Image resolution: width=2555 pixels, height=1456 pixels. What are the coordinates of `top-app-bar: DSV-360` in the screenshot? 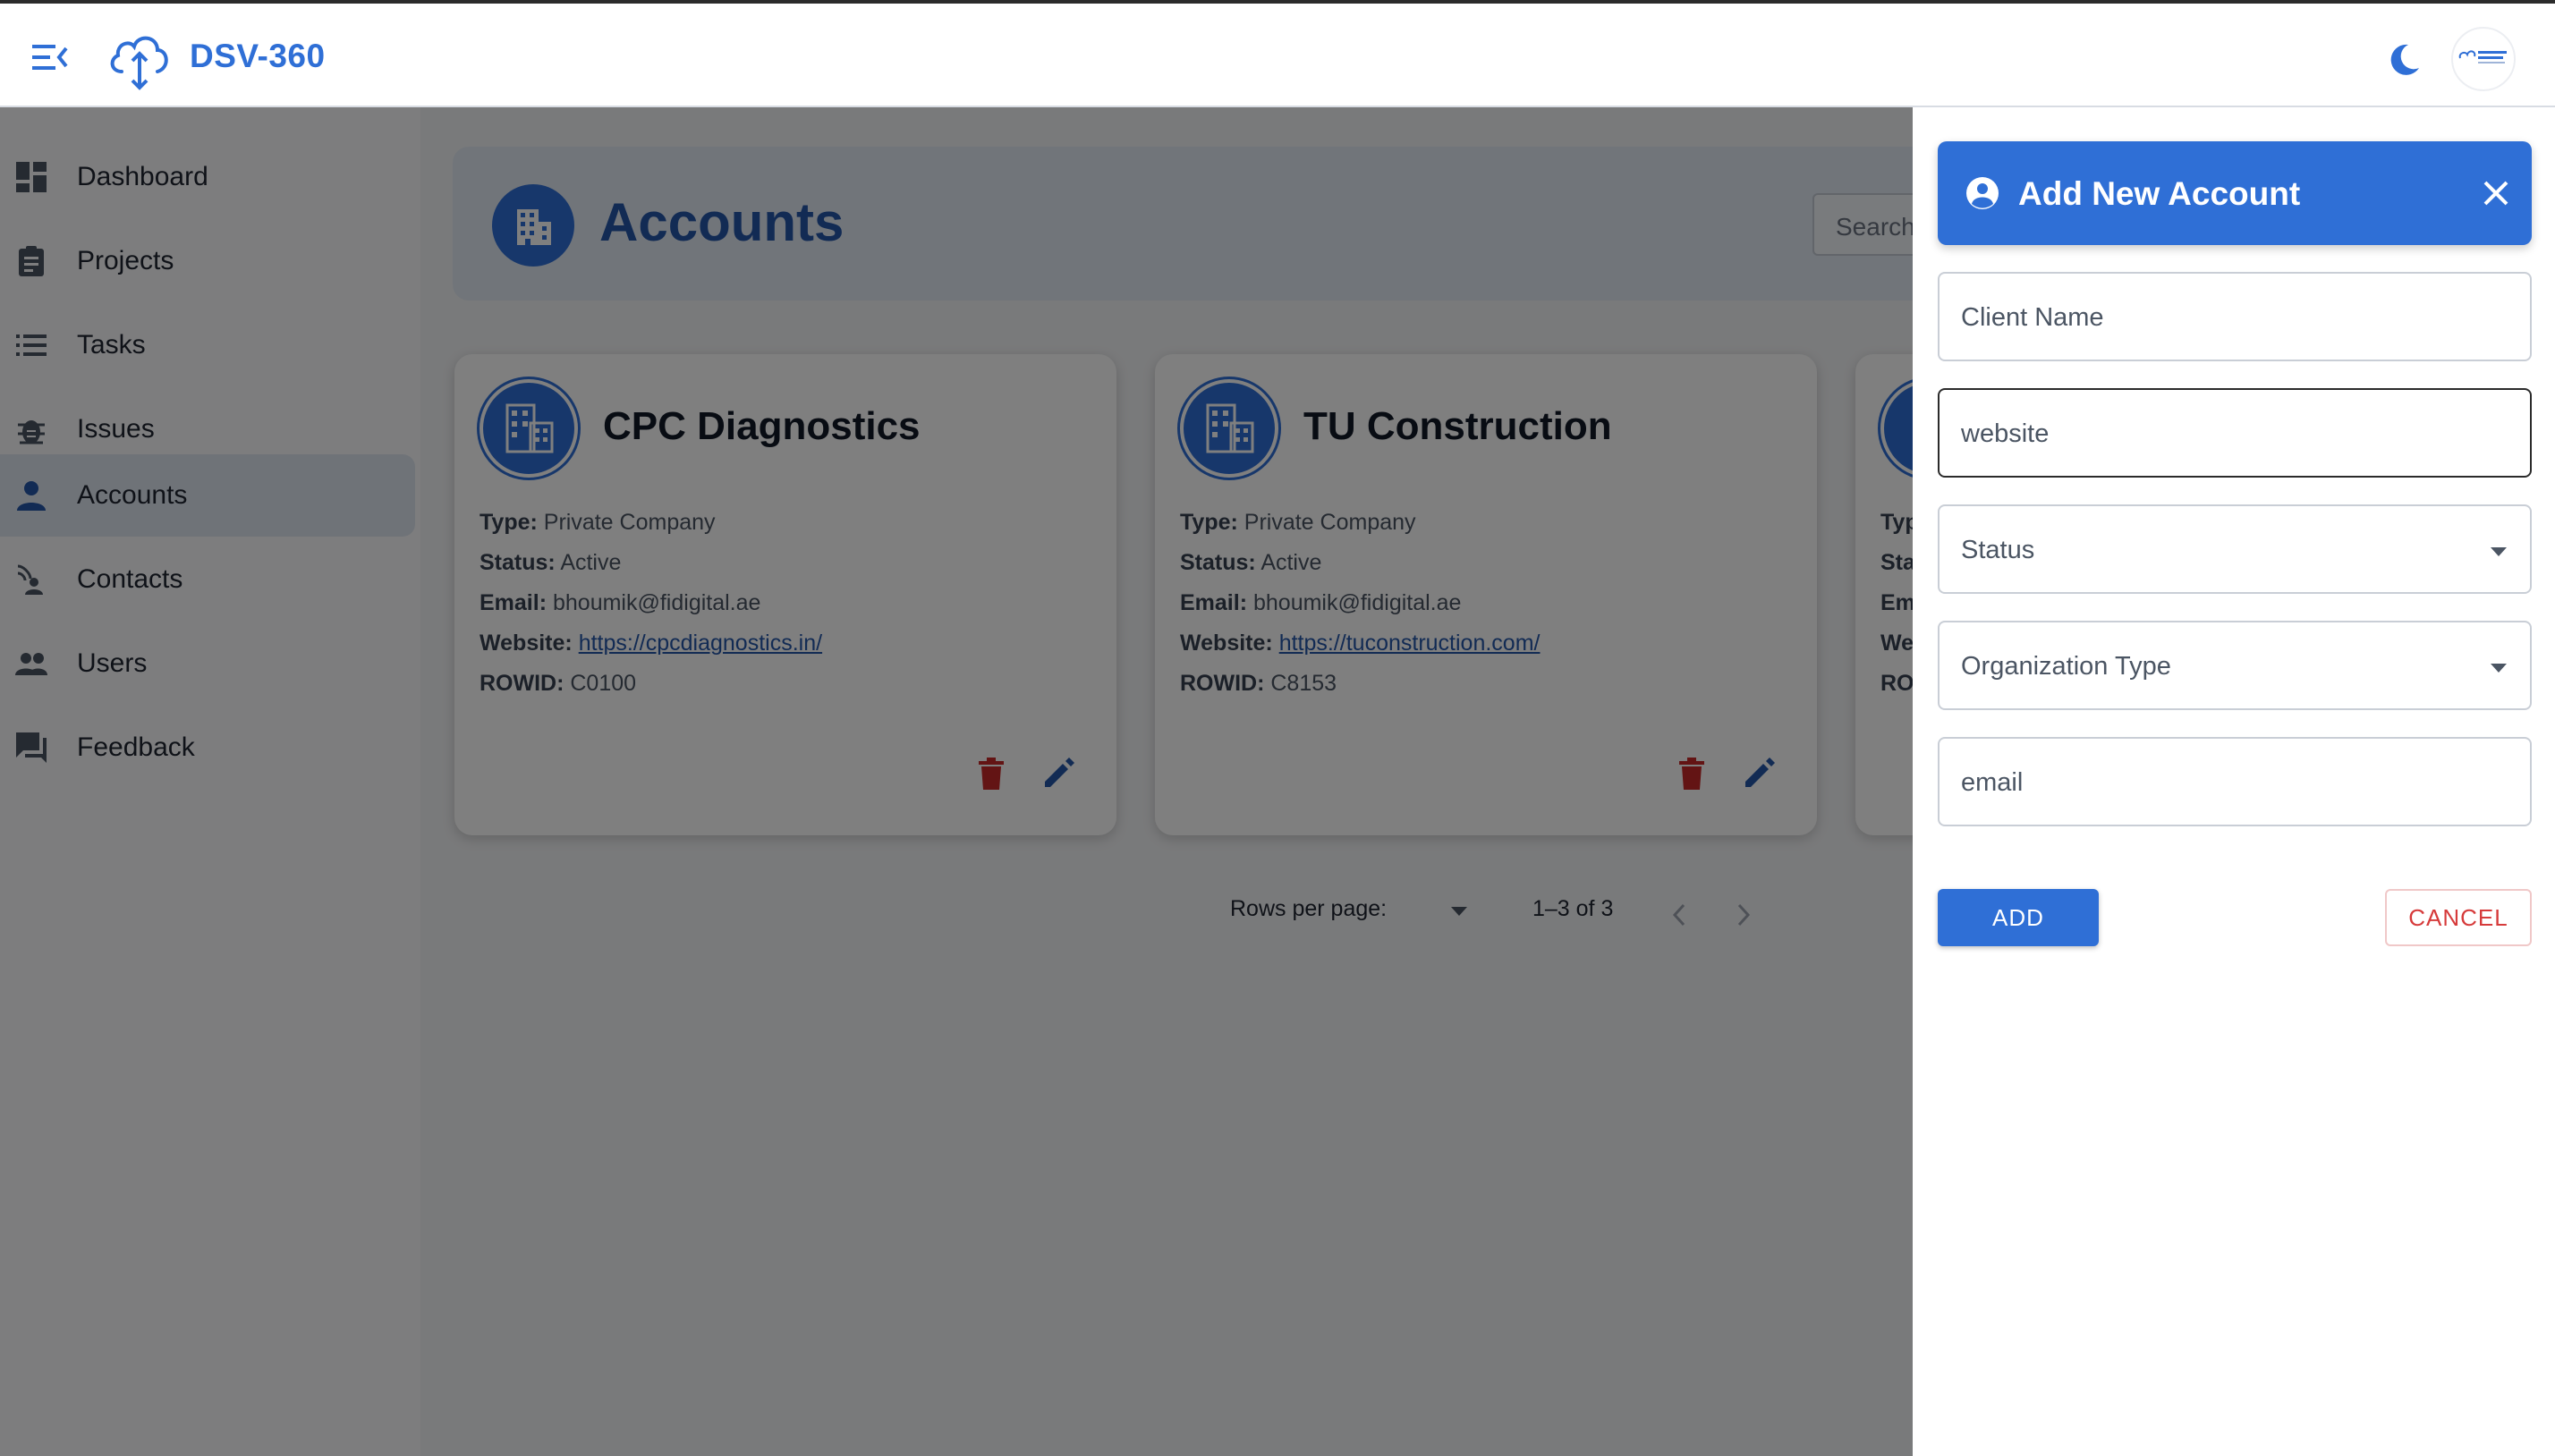 It's located at (1277, 53).